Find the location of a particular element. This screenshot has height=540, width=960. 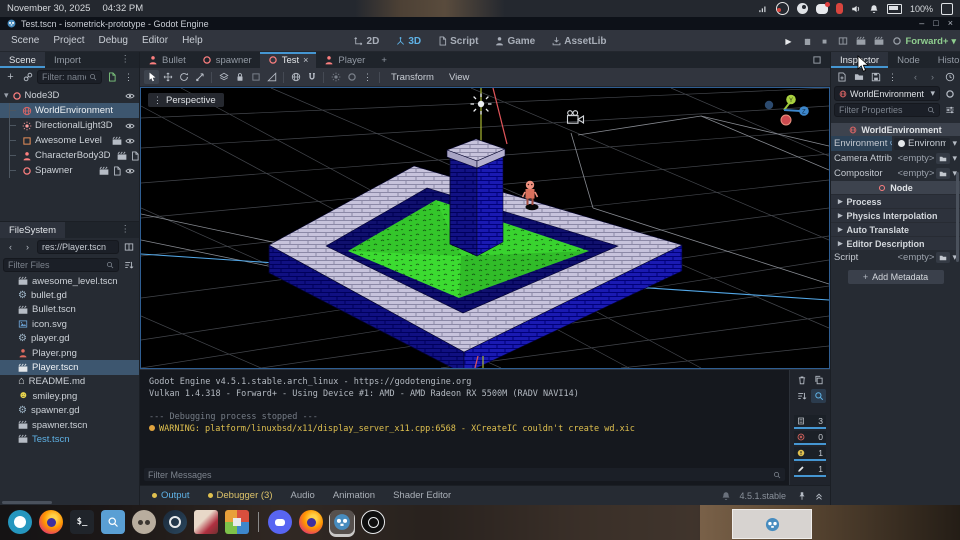

filter-warnings: 1 is located at coordinates (810, 454).